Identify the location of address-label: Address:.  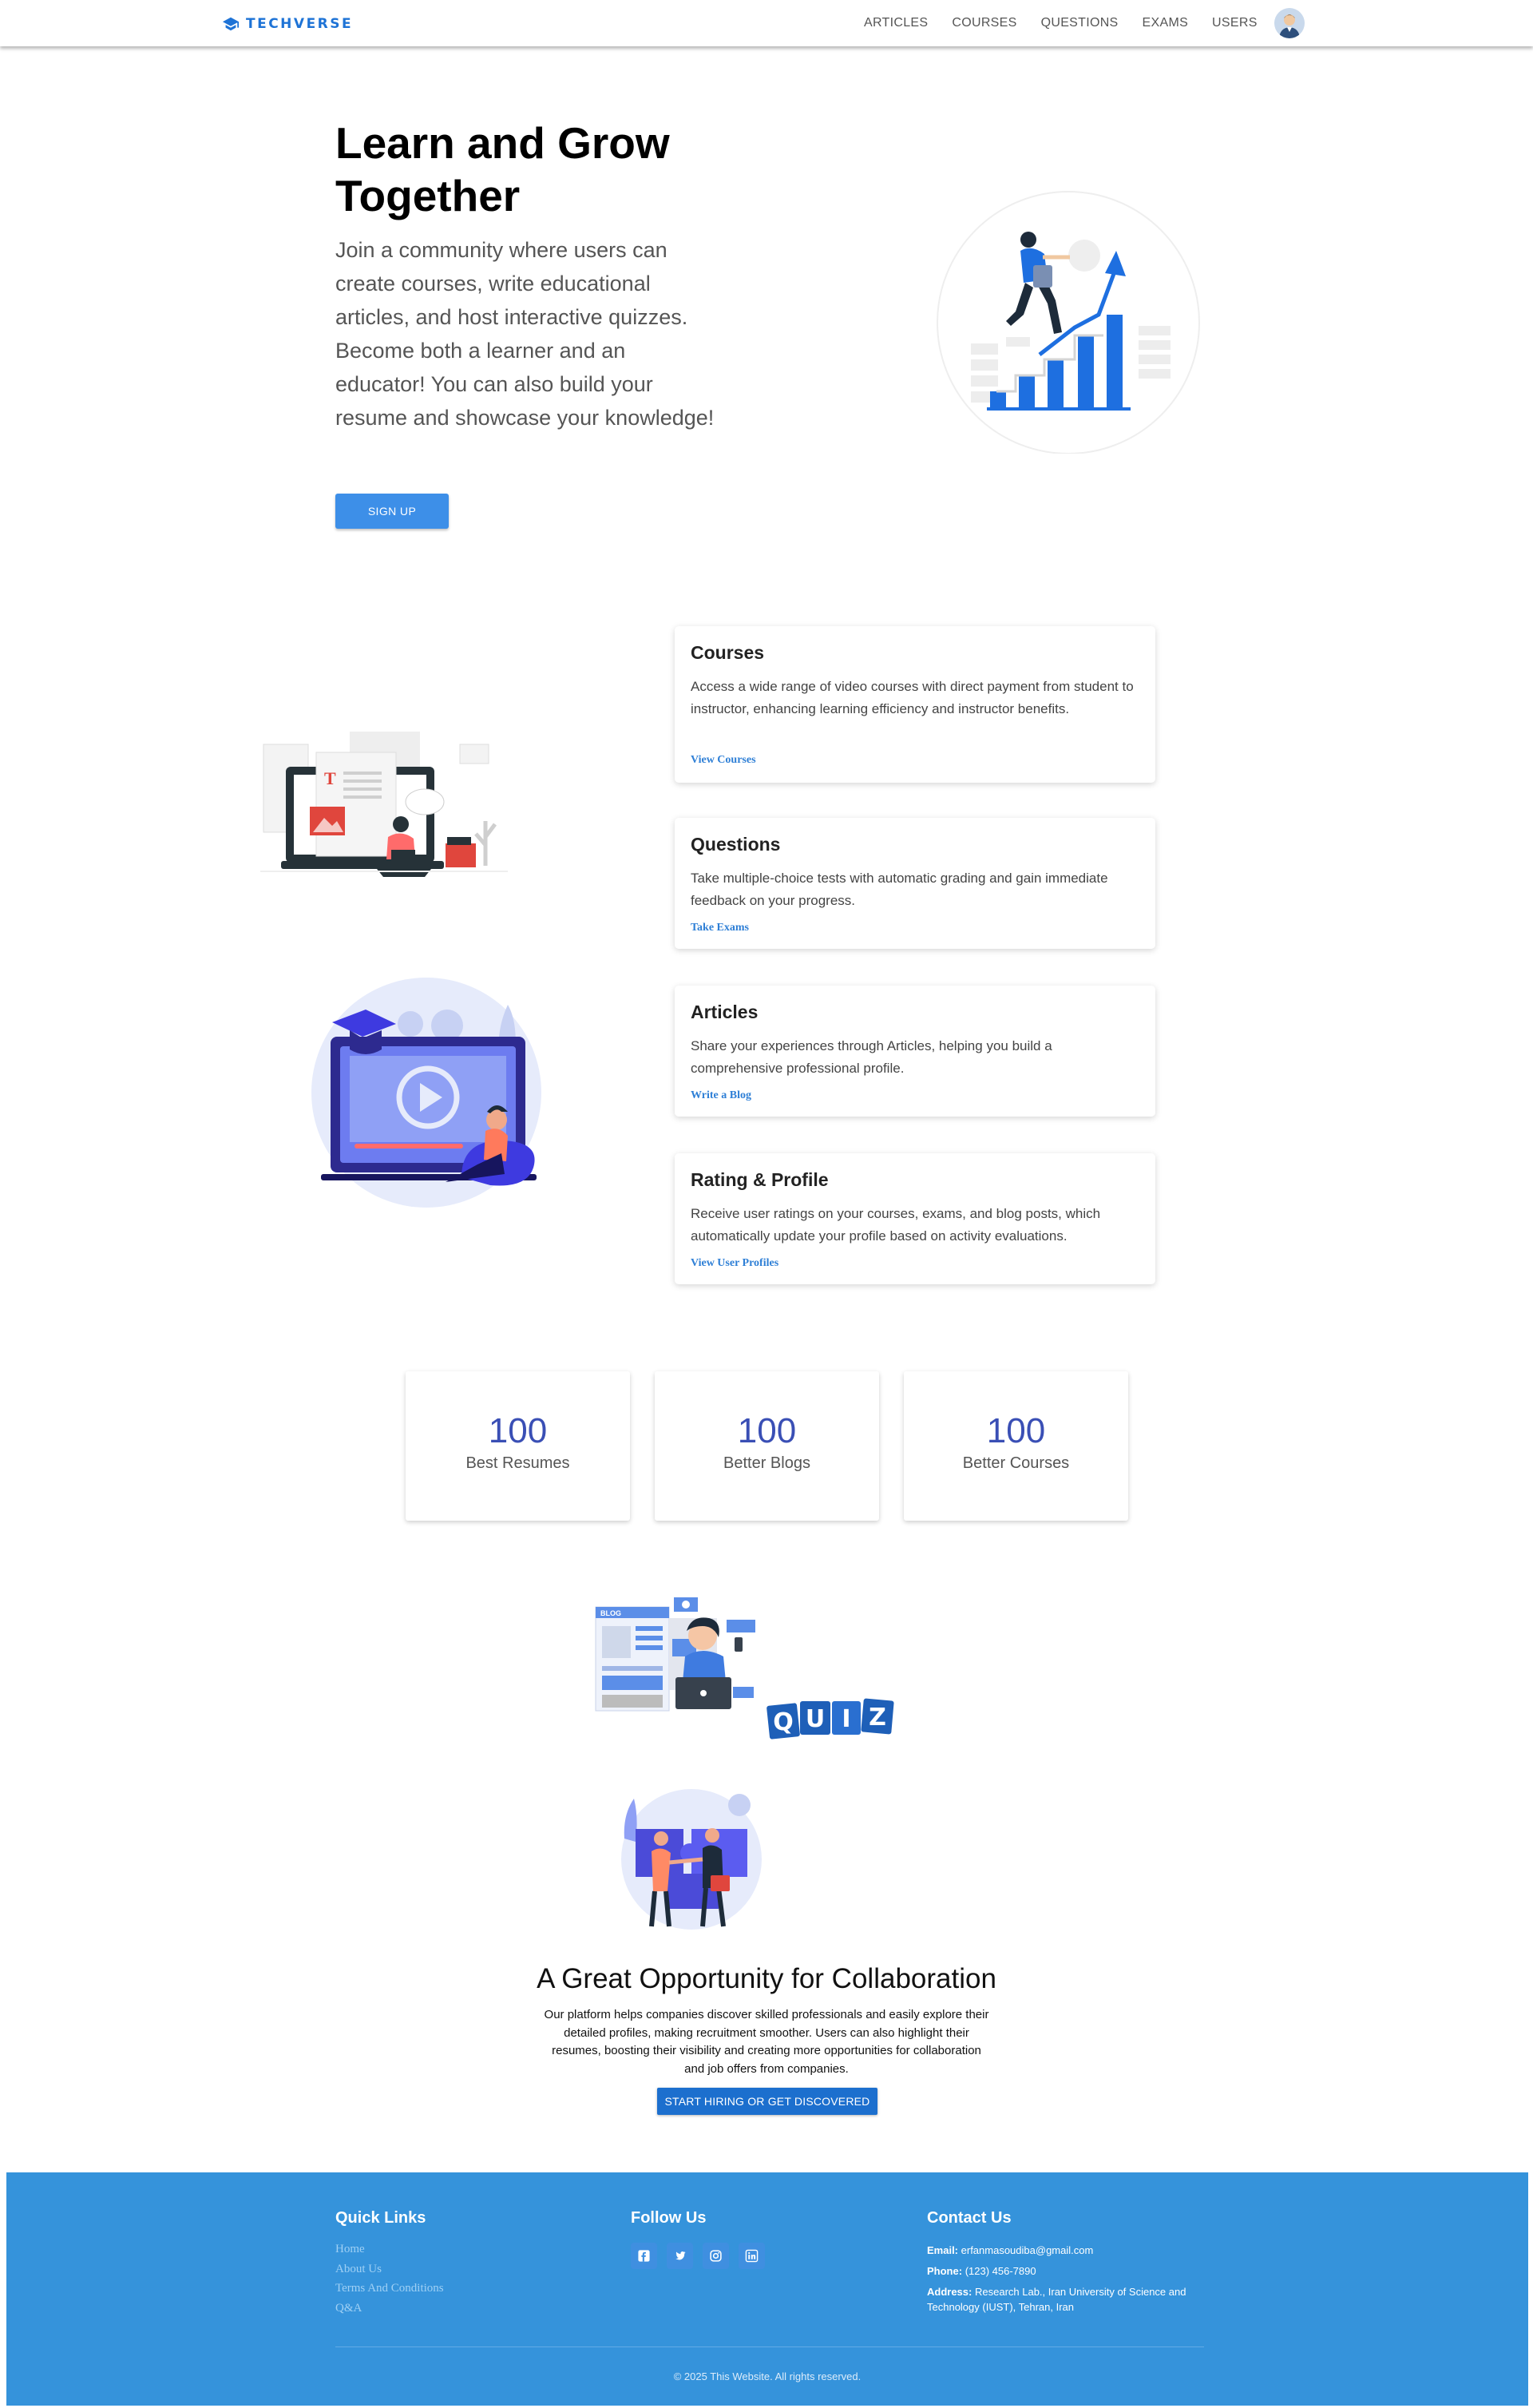
(949, 2292).